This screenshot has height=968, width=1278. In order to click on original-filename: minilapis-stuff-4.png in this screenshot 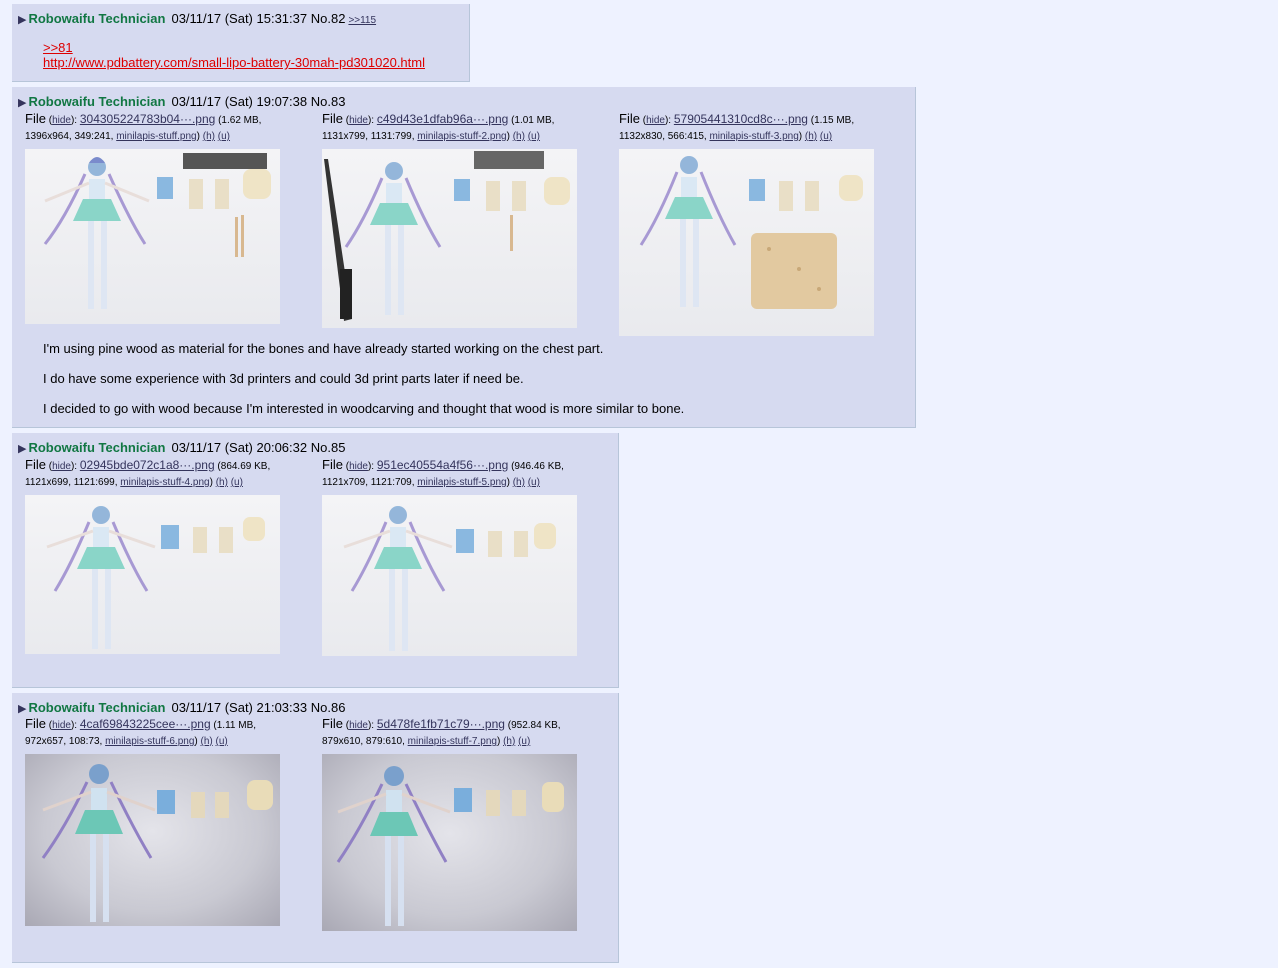, I will do `click(164, 482)`.